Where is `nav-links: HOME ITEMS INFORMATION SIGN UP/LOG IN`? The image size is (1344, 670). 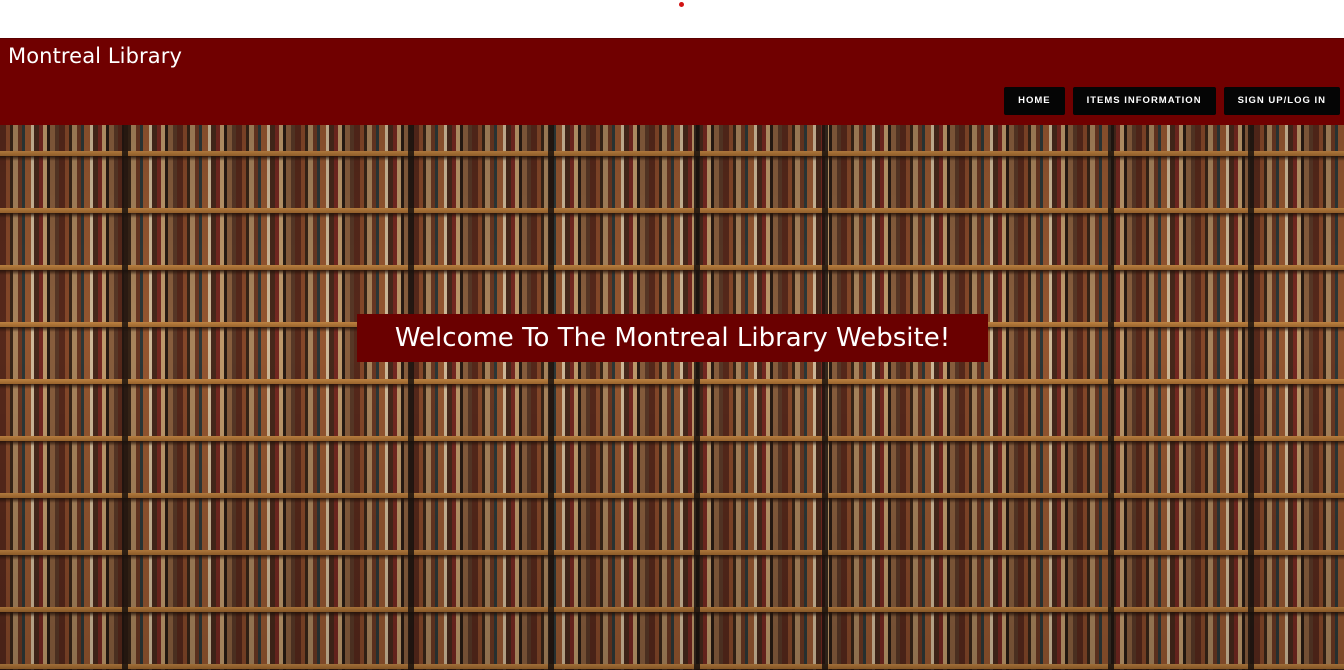
nav-links: HOME ITEMS INFORMATION SIGN UP/LOG IN is located at coordinates (1172, 101).